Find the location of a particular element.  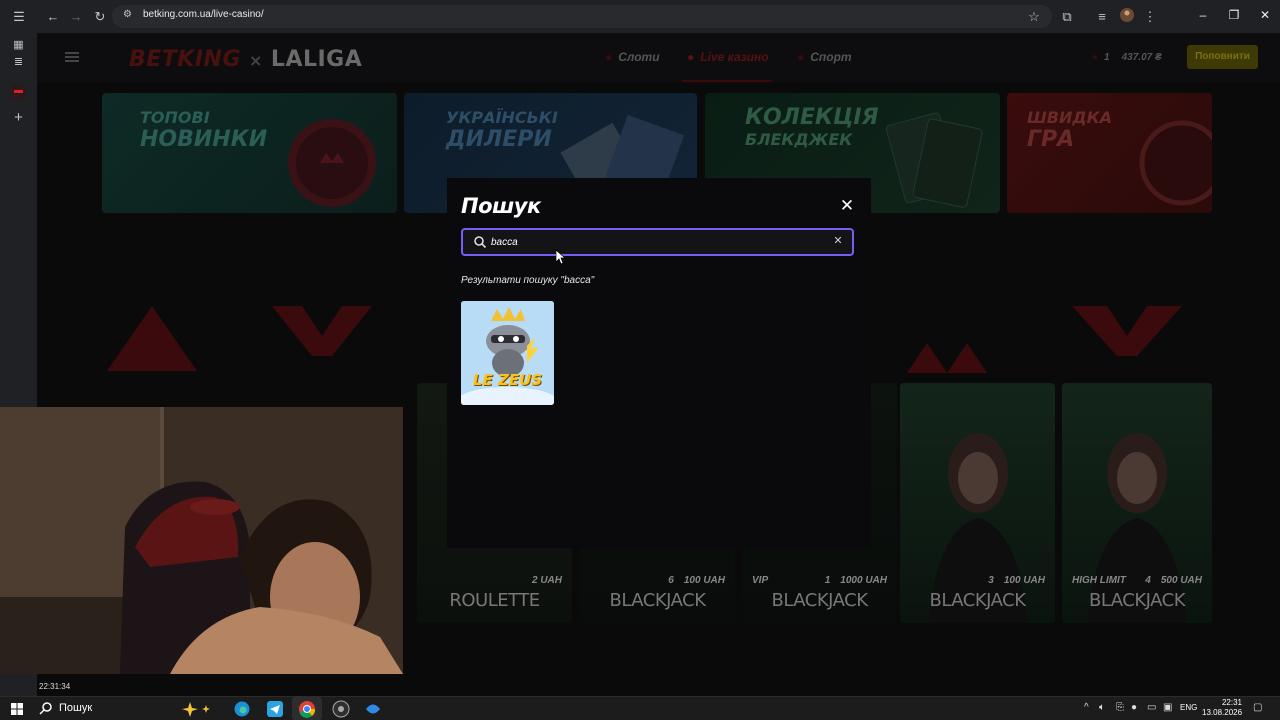

back-icon: ← is located at coordinates (53, 17).